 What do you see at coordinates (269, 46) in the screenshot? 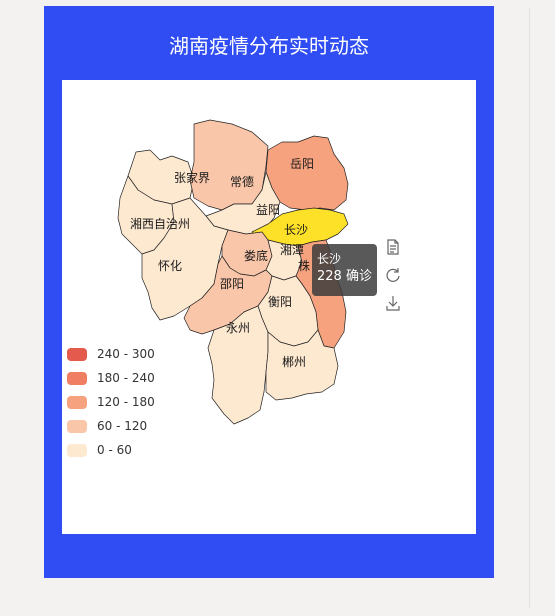
I see `page-title: 湖南疫情分布实时动态` at bounding box center [269, 46].